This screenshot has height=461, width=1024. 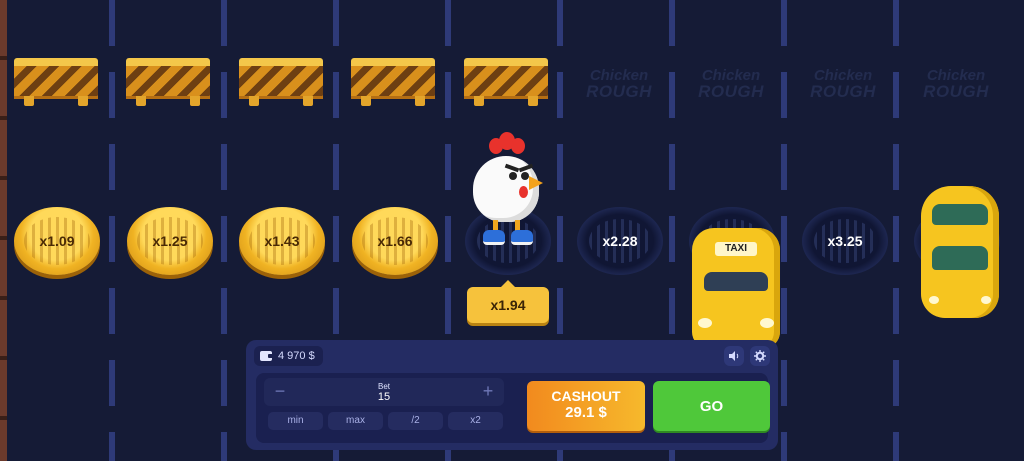 I want to click on half-bet-button: /2, so click(x=415, y=421).